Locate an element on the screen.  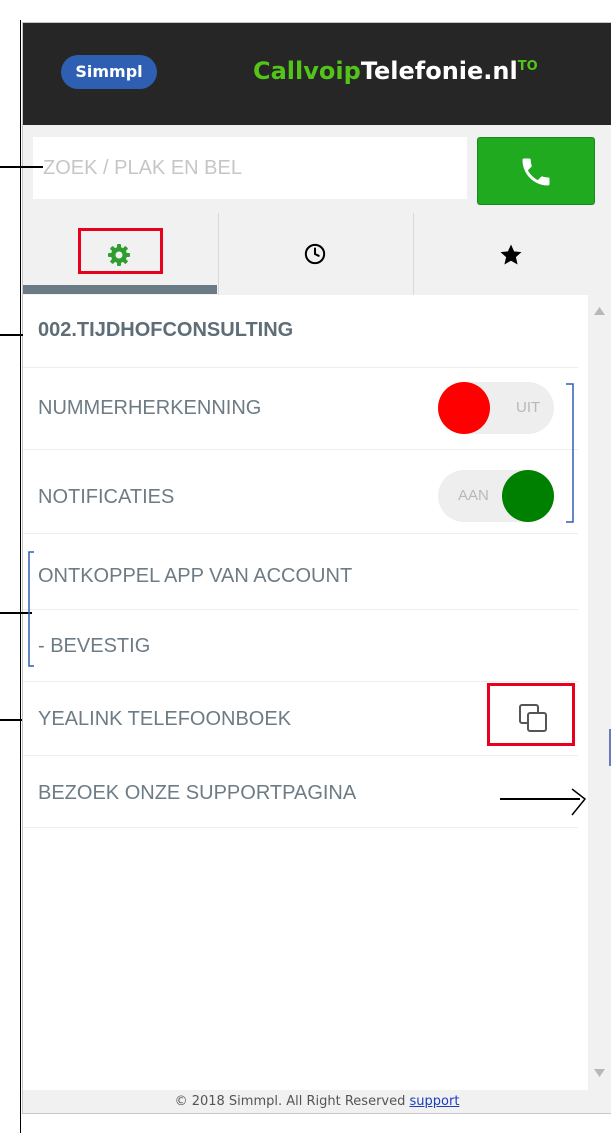
bracket-disconnect is located at coordinates (31, 609).